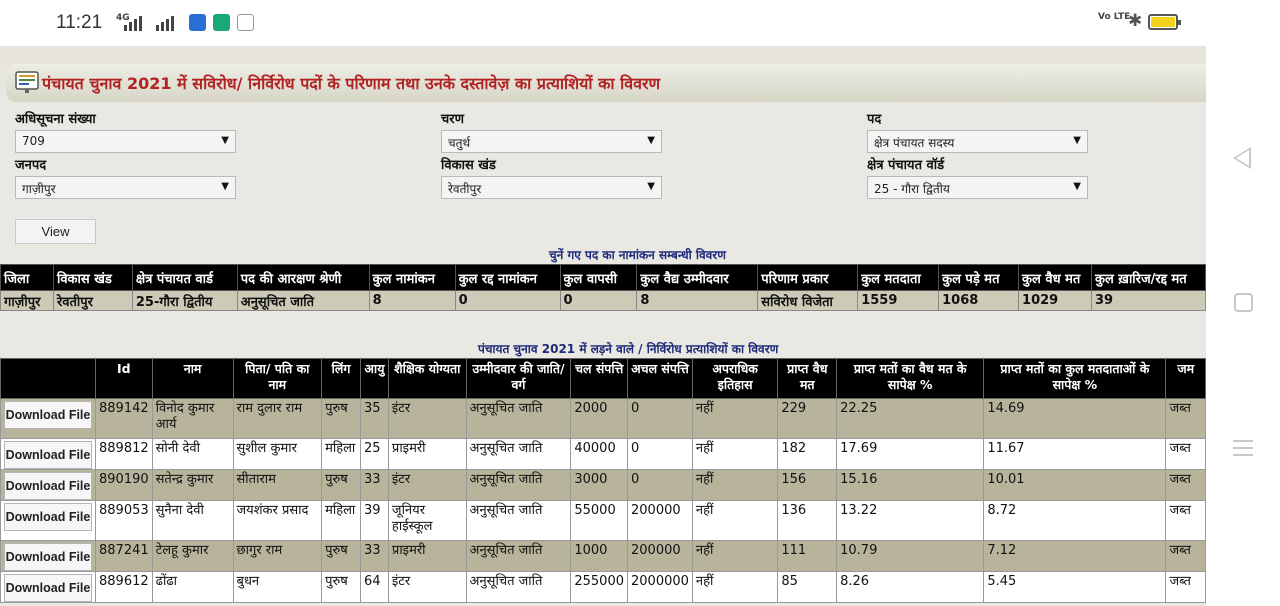 This screenshot has width=1280, height=606. Describe the element at coordinates (125, 141) in the screenshot. I see `notification-select: 709 ▼` at that location.